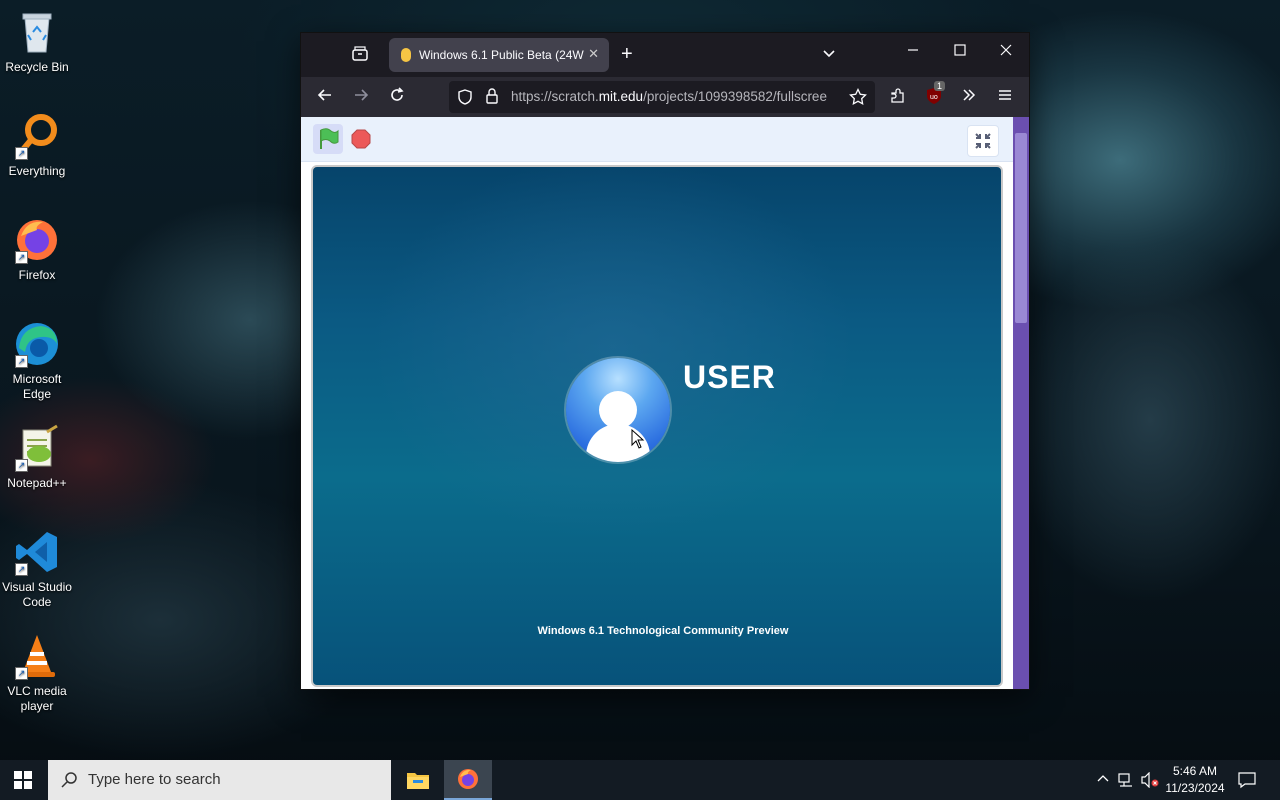 The image size is (1280, 800). Describe the element at coordinates (37, 67) in the screenshot. I see `desktop-icon-label: Recycle Bin` at that location.